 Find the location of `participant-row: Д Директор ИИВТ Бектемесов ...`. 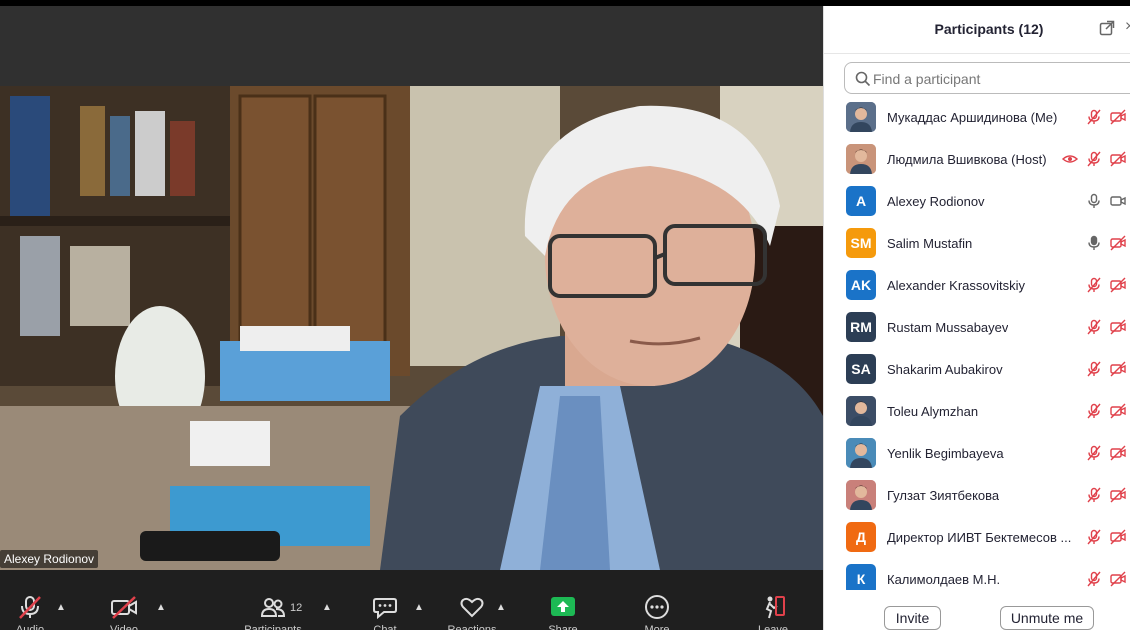

participant-row: Д Директор ИИВТ Бектемесов ... is located at coordinates (977, 539).